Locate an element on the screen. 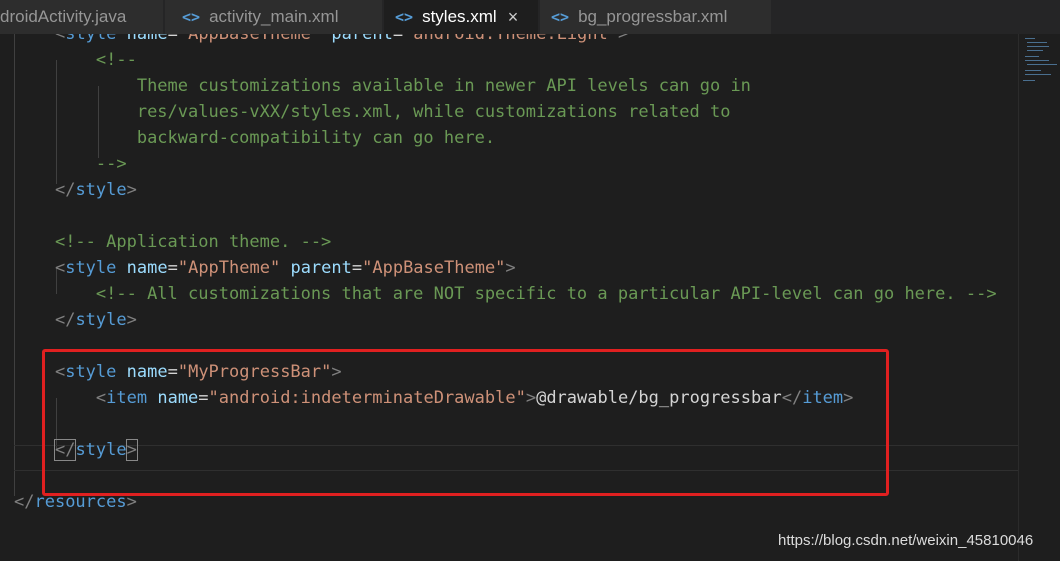 This screenshot has width=1060, height=561. code-line: <!-- is located at coordinates (116, 60).